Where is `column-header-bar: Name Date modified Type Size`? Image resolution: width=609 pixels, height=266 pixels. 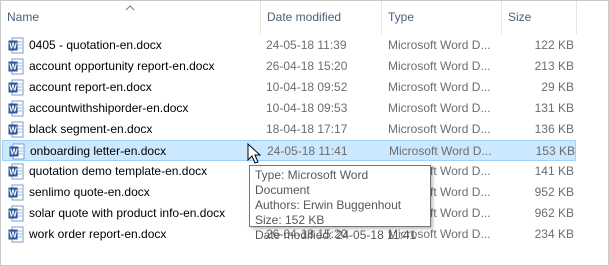 column-header-bar: Name Date modified Type Size is located at coordinates (304, 17).